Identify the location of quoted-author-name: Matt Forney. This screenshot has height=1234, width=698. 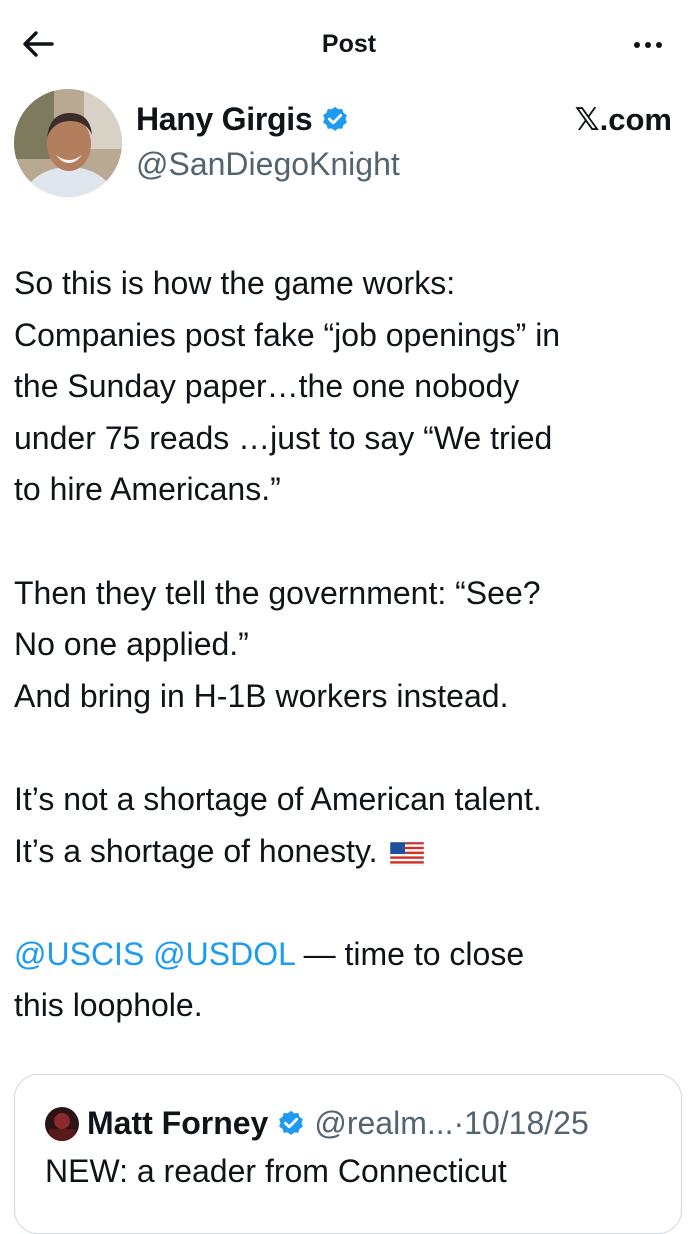
(178, 1123).